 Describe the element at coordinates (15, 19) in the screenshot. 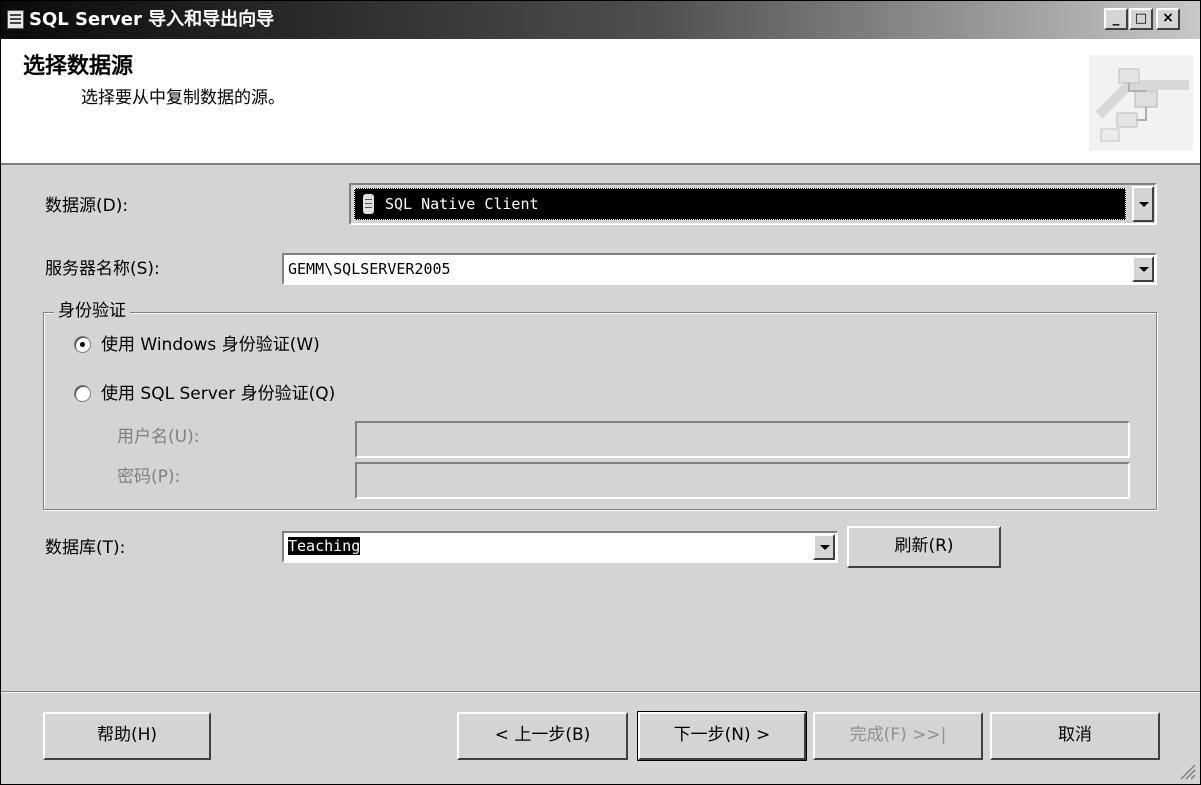

I see `app-icon` at that location.